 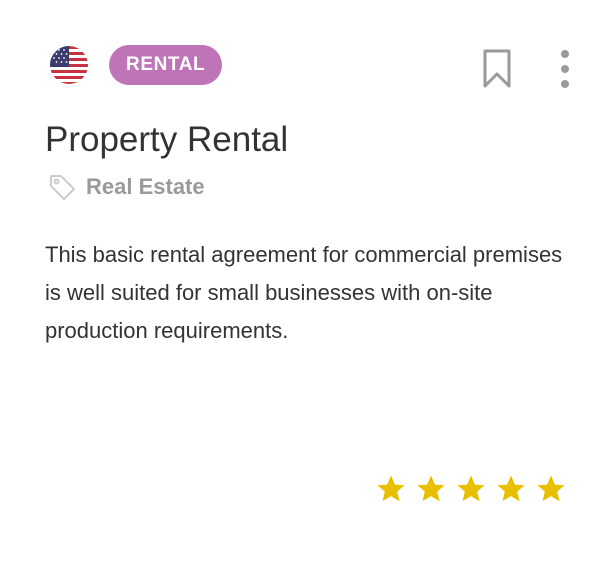 I want to click on type-badge: RENTAL, so click(x=166, y=65).